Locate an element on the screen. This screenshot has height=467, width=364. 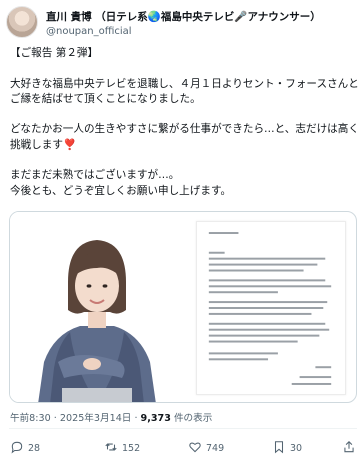
text-line: ご縁を結ばせて頂くことになりました。 is located at coordinates (105, 98).